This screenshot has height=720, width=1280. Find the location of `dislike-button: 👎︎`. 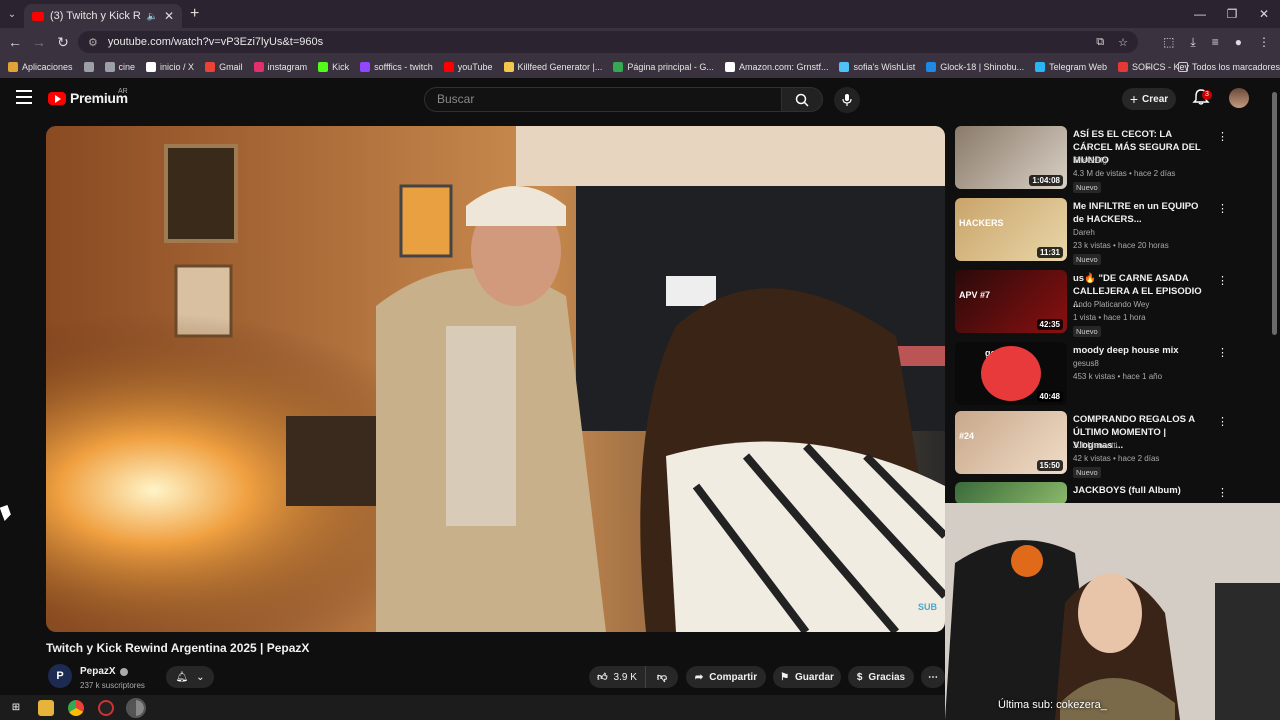

dislike-button: 👎︎ is located at coordinates (661, 677).